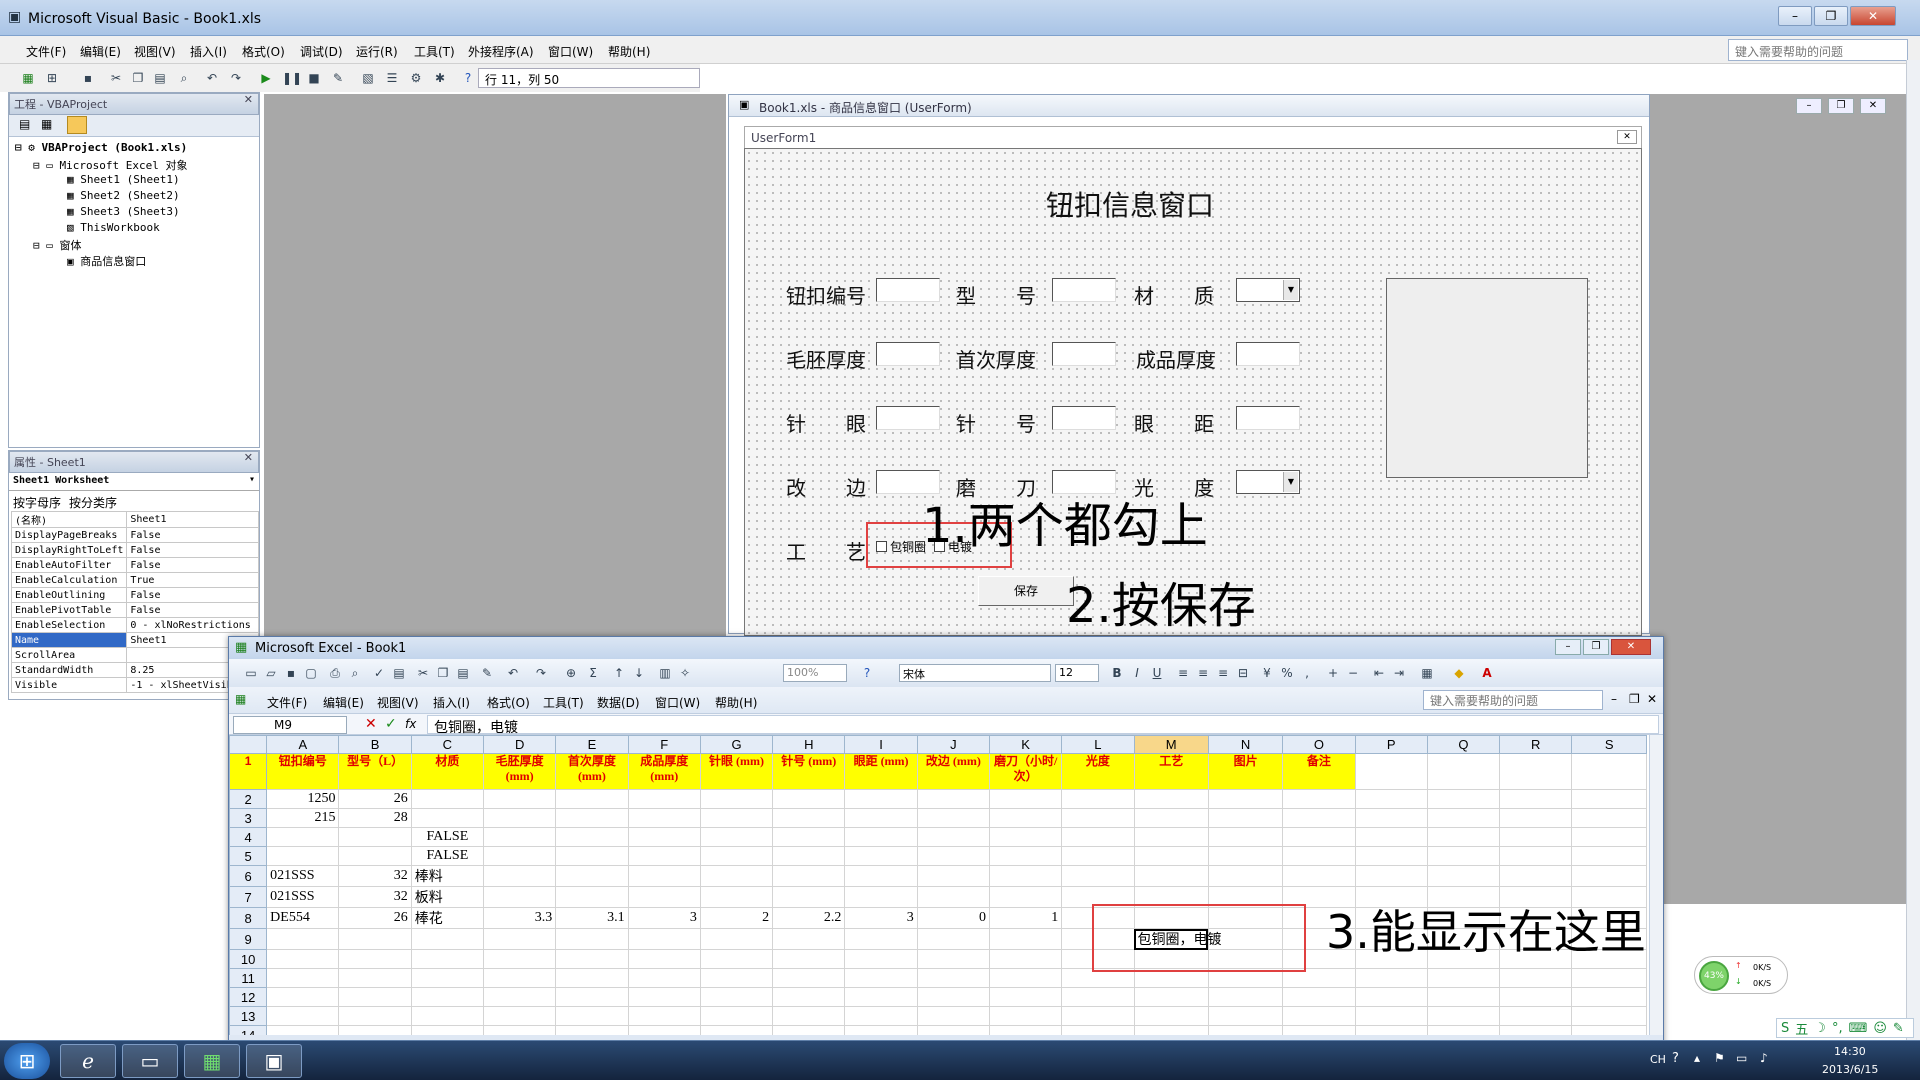 The width and height of the screenshot is (1920, 1080). I want to click on row-header: 8, so click(248, 918).